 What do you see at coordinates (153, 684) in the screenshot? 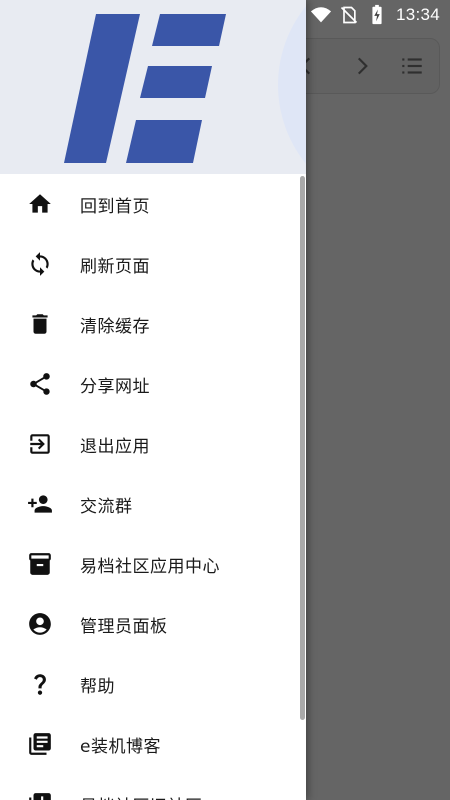
I see `menu-item-help: 帮助` at bounding box center [153, 684].